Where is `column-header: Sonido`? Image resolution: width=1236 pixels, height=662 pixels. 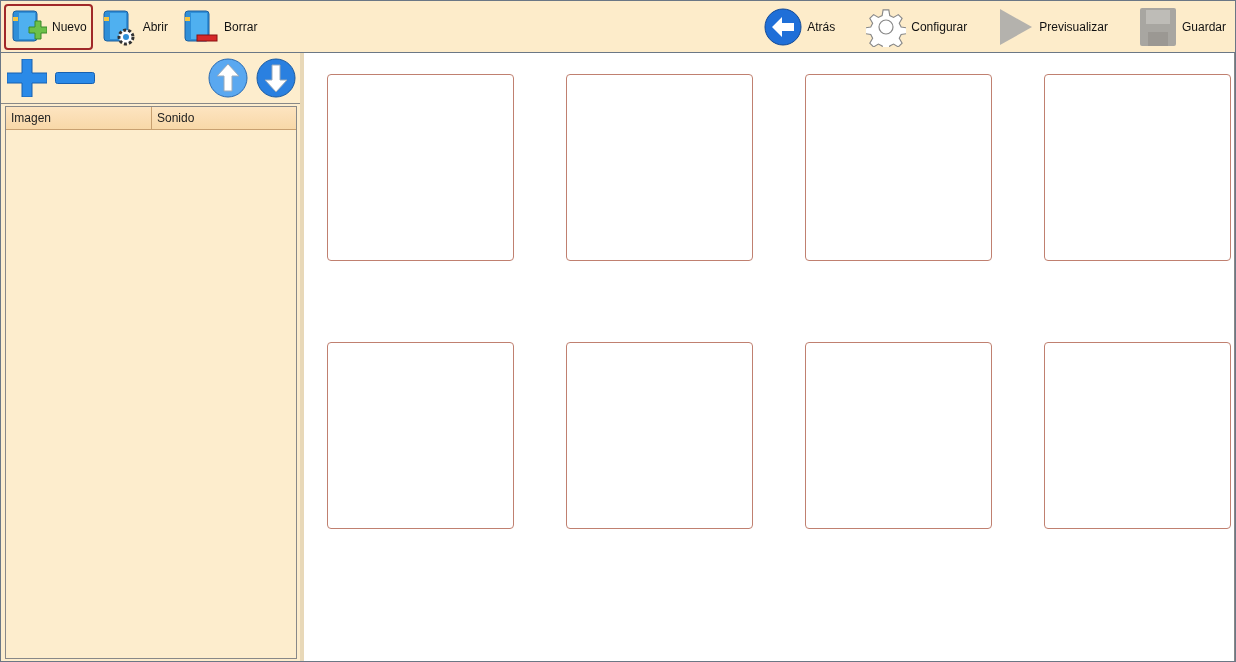
column-header: Sonido is located at coordinates (224, 118).